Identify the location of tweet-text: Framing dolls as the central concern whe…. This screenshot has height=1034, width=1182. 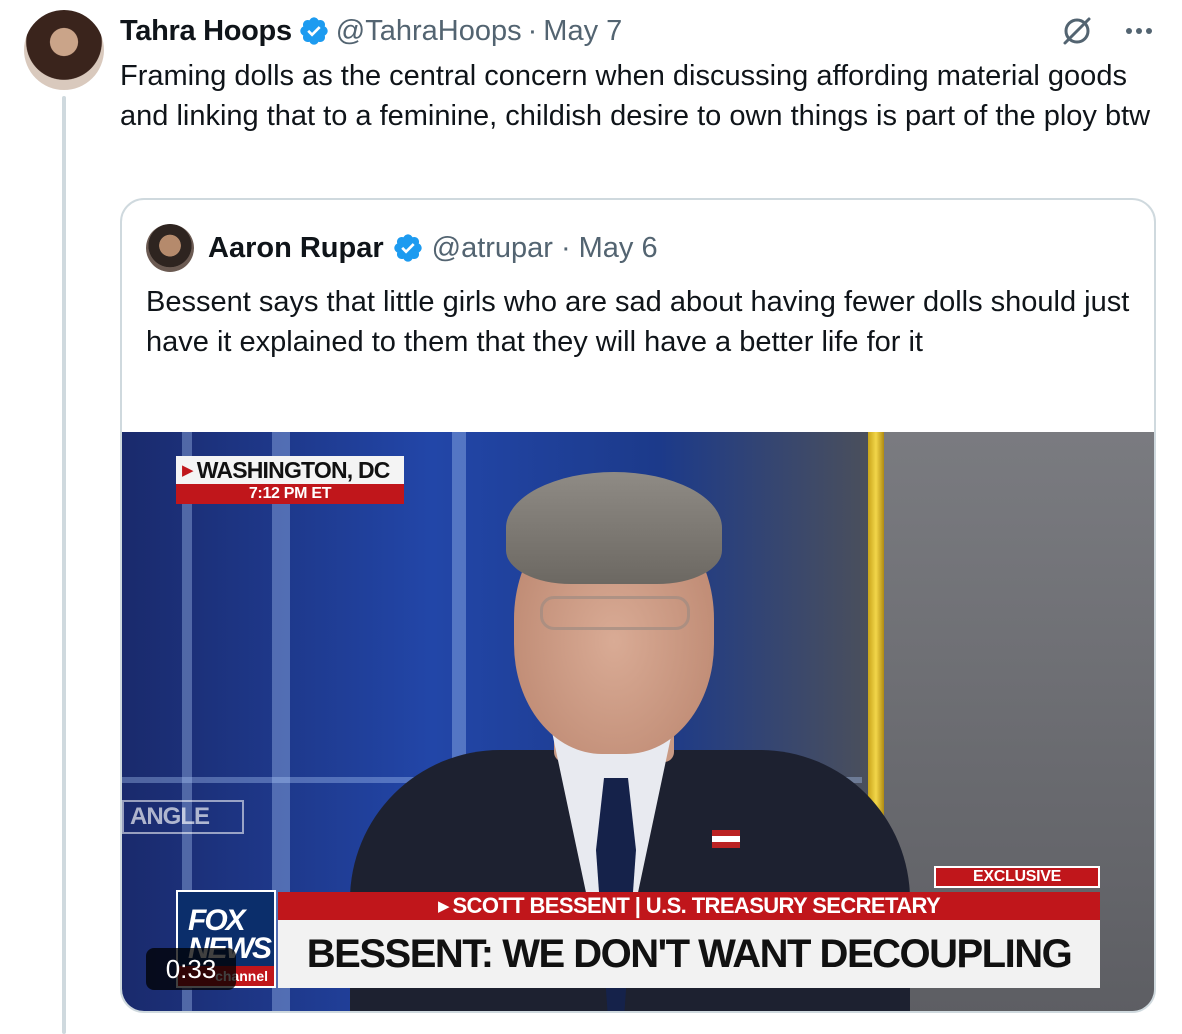
(635, 96).